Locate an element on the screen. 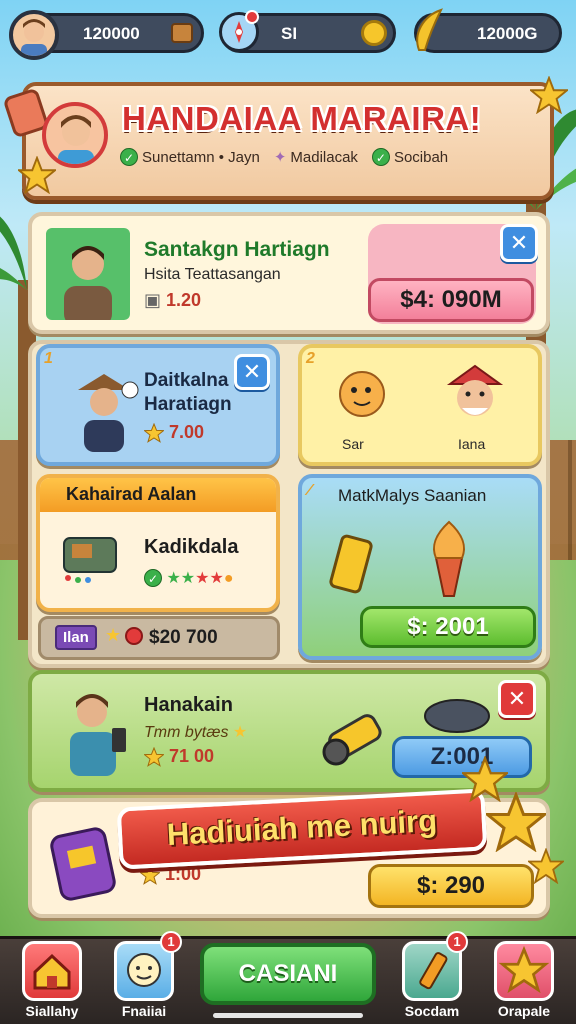  coins-right-value: 12000G is located at coordinates (507, 33).